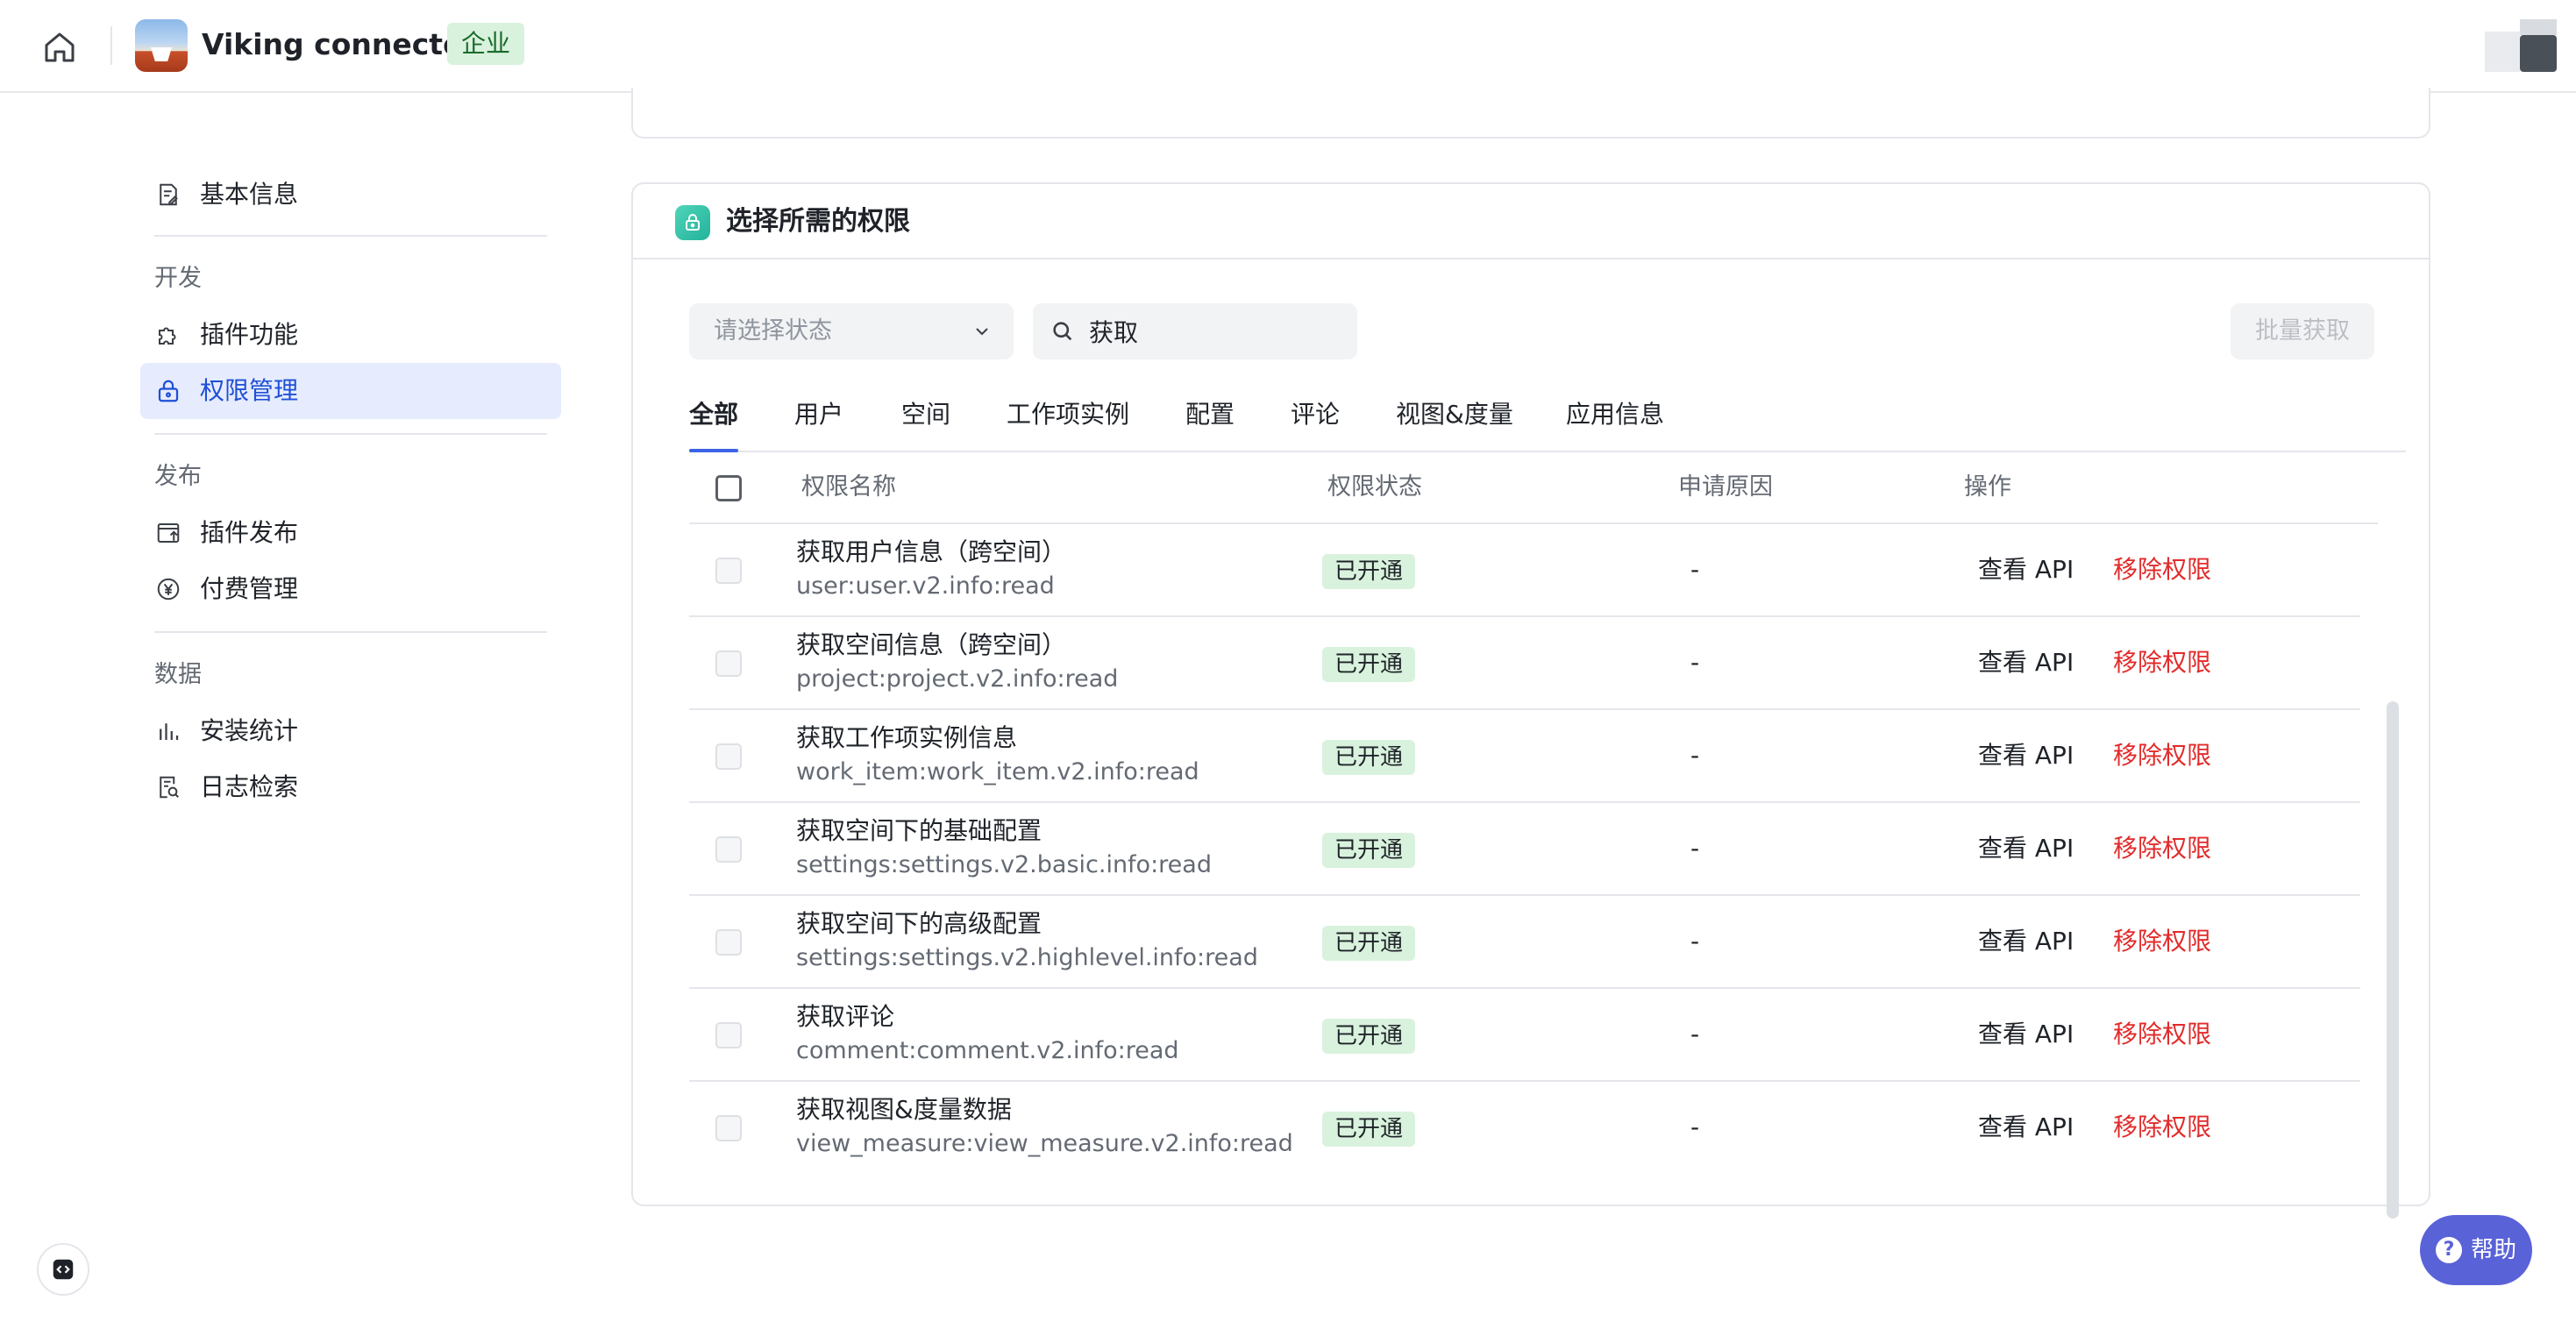 The width and height of the screenshot is (2576, 1329). I want to click on search-icon, so click(1062, 331).